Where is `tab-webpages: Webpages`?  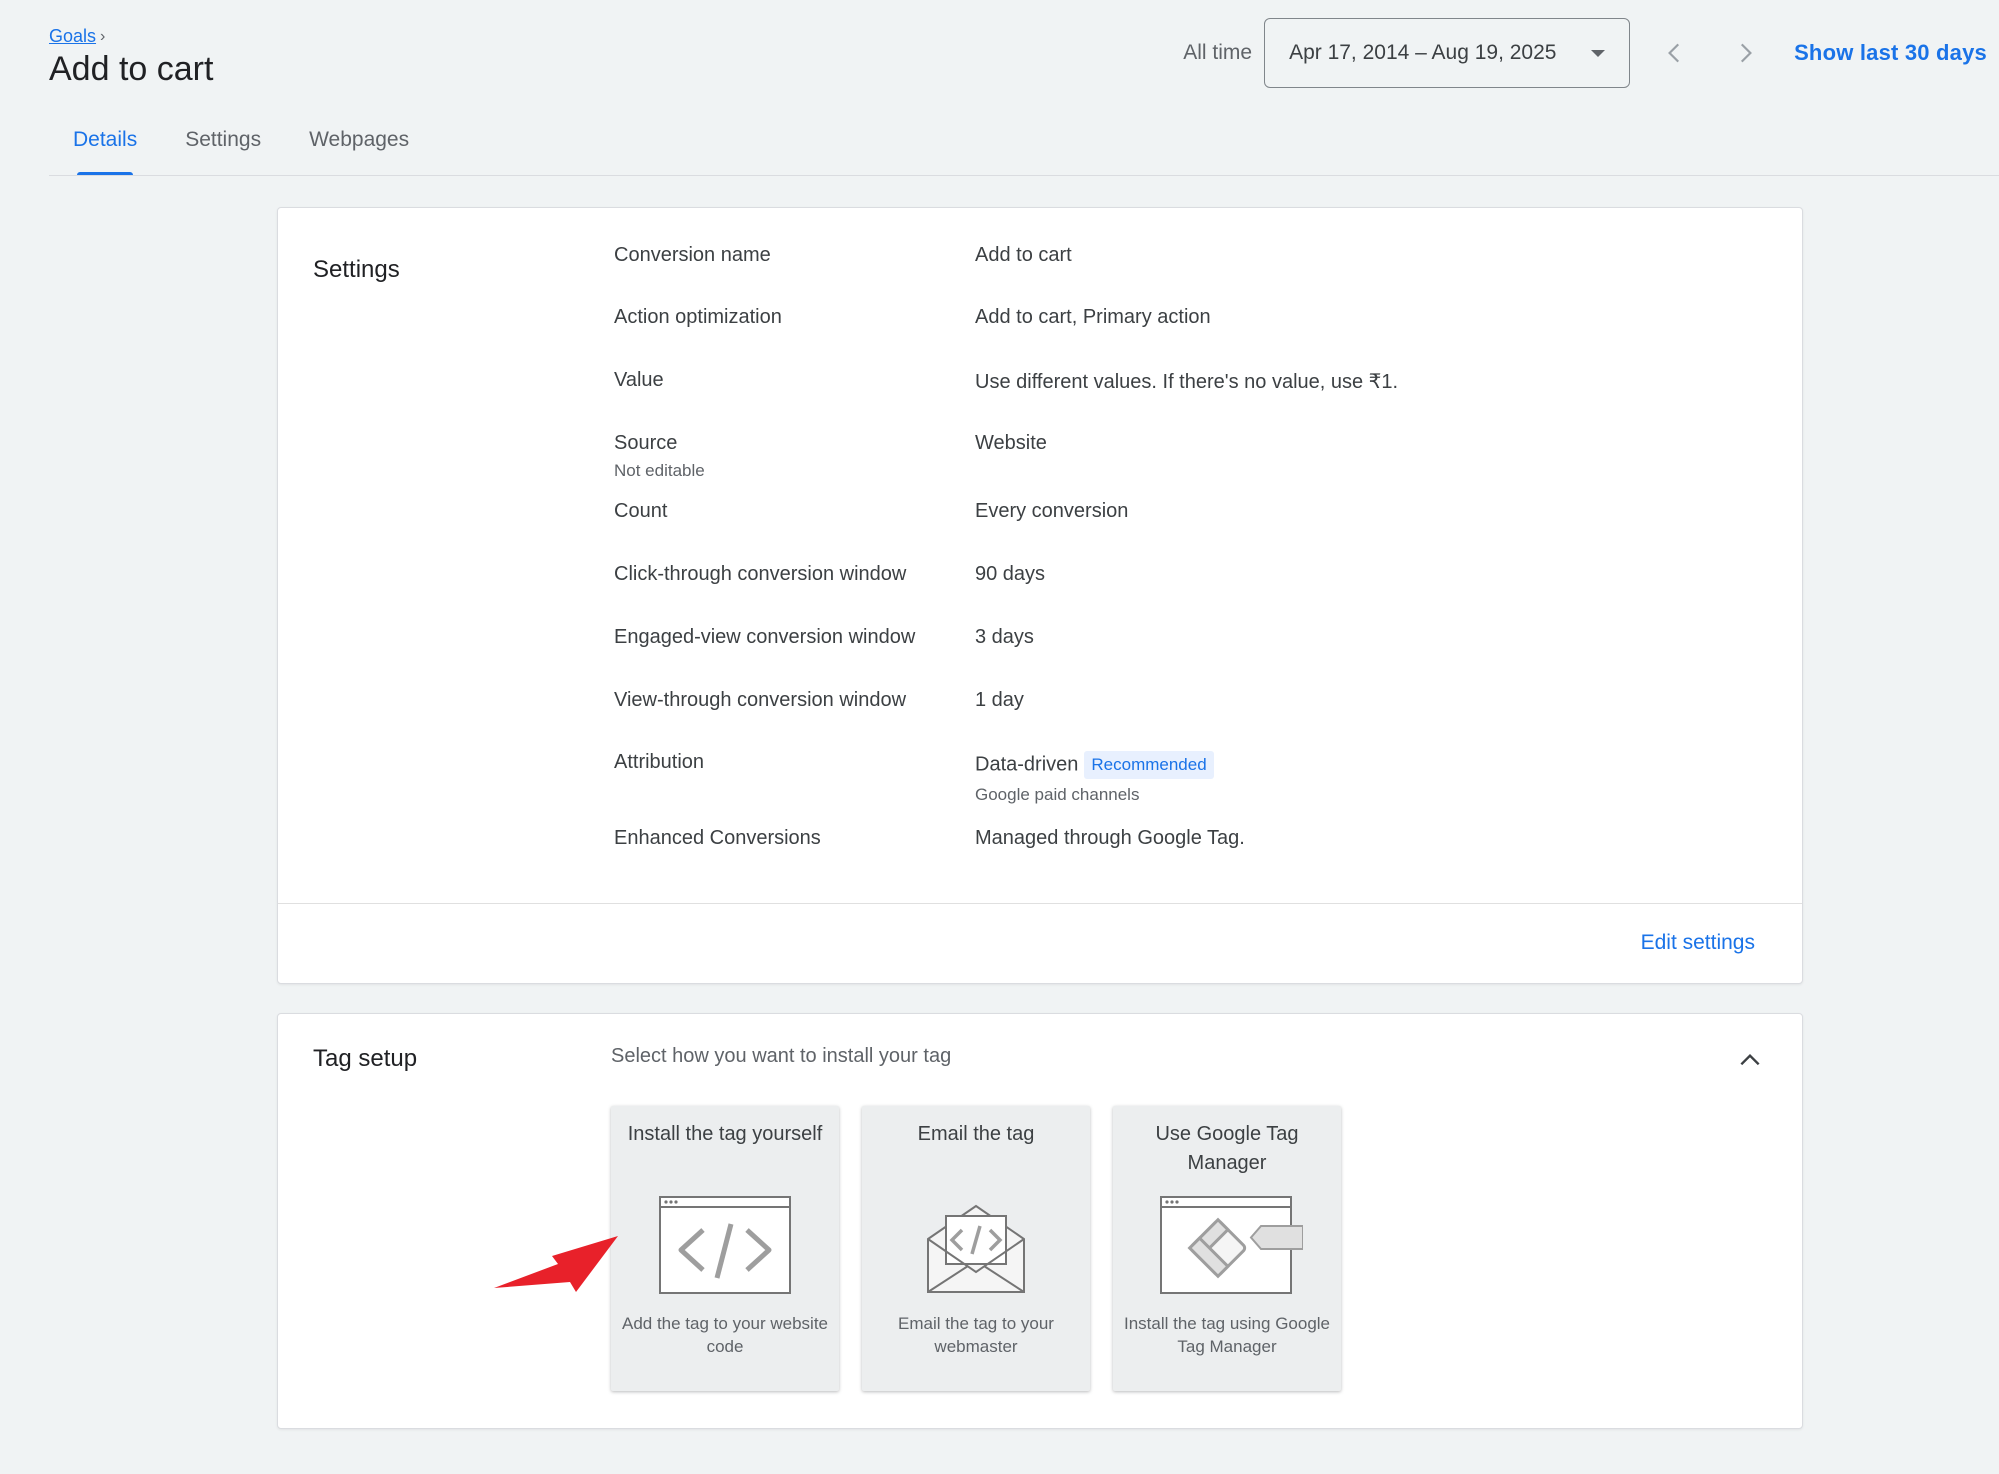 tab-webpages: Webpages is located at coordinates (359, 147).